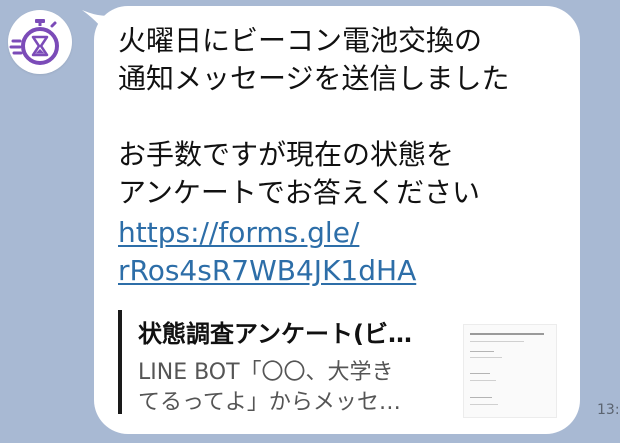 The width and height of the screenshot is (620, 443). What do you see at coordinates (34, 42) in the screenshot?
I see `stopwatch-hourglass-icon` at bounding box center [34, 42].